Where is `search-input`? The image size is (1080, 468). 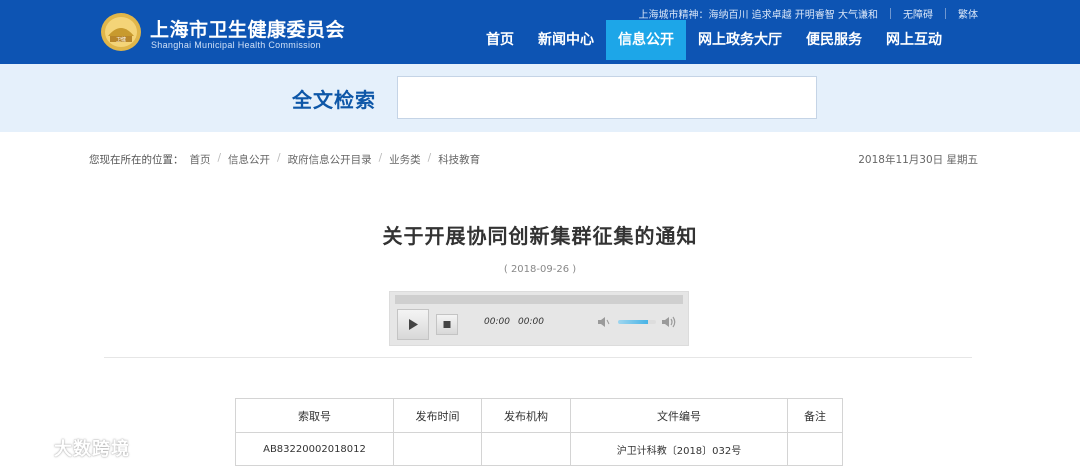 search-input is located at coordinates (607, 97).